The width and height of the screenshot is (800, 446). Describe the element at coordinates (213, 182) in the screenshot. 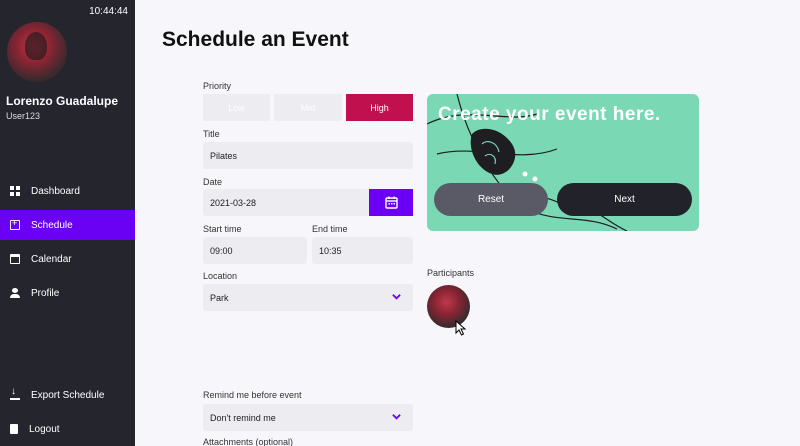

I see `date-label: Date` at that location.